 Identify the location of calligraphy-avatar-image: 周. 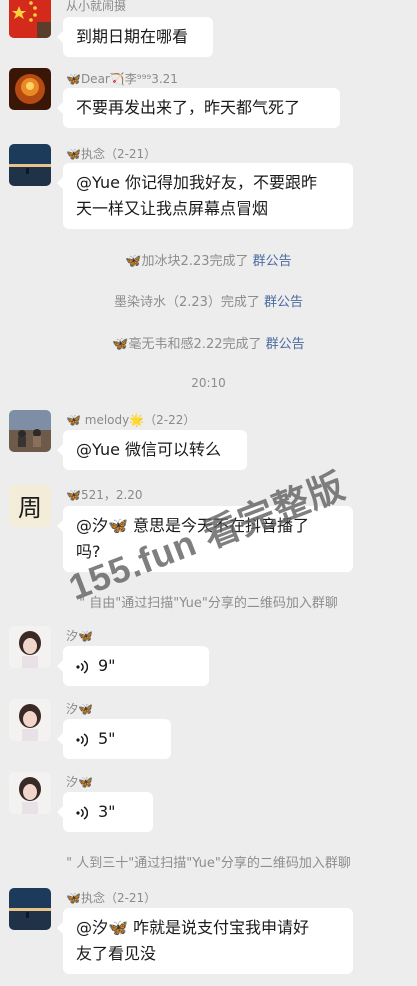
(30, 506).